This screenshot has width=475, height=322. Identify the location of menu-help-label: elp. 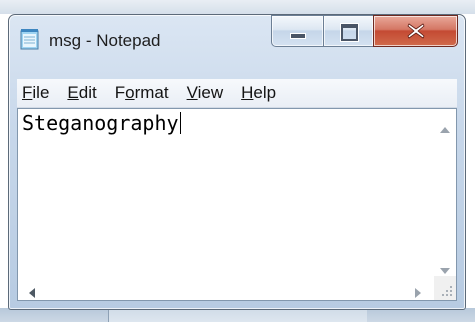
(265, 92).